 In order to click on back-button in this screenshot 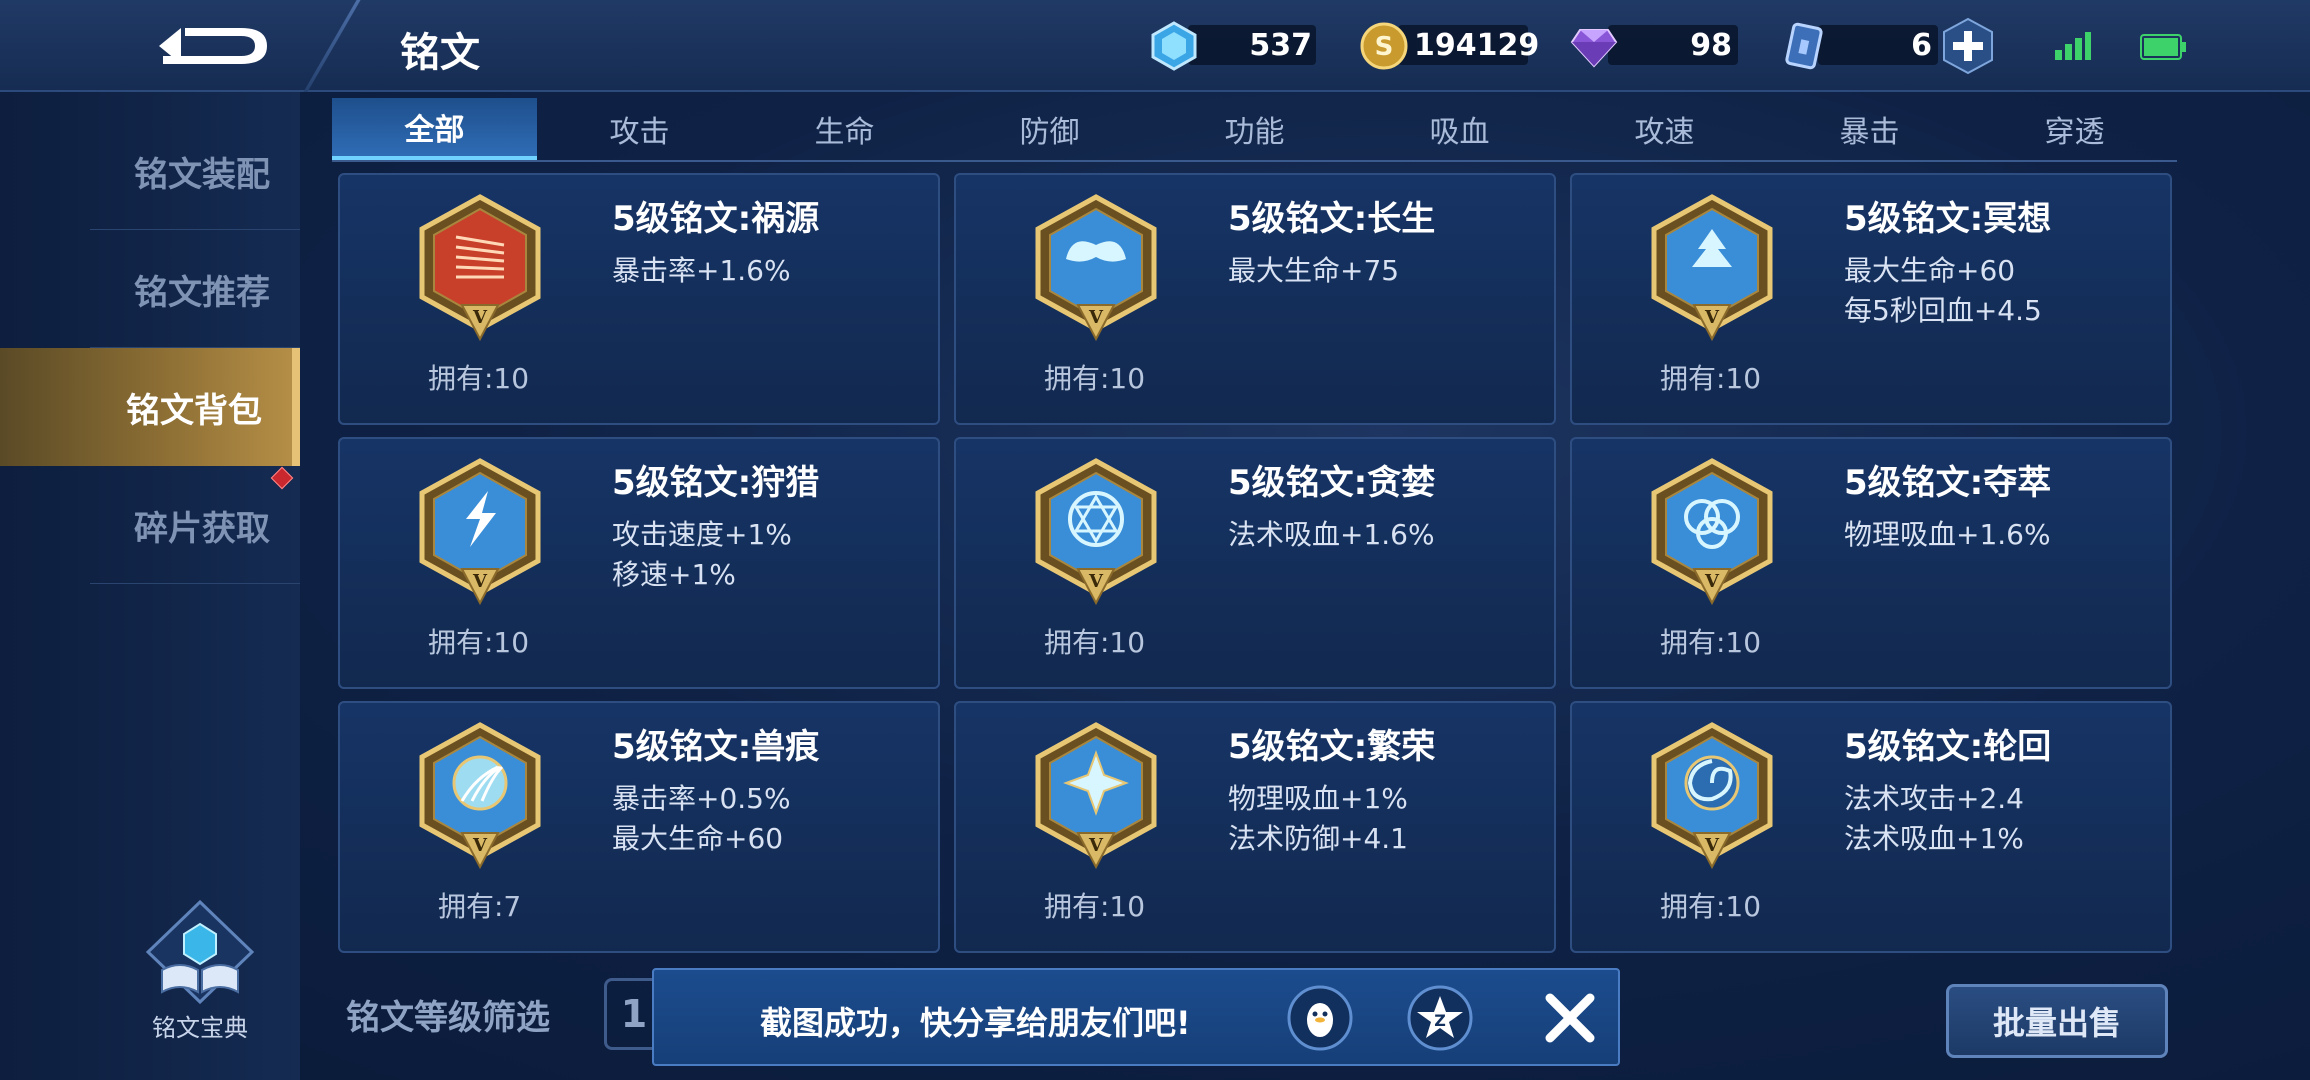, I will do `click(215, 46)`.